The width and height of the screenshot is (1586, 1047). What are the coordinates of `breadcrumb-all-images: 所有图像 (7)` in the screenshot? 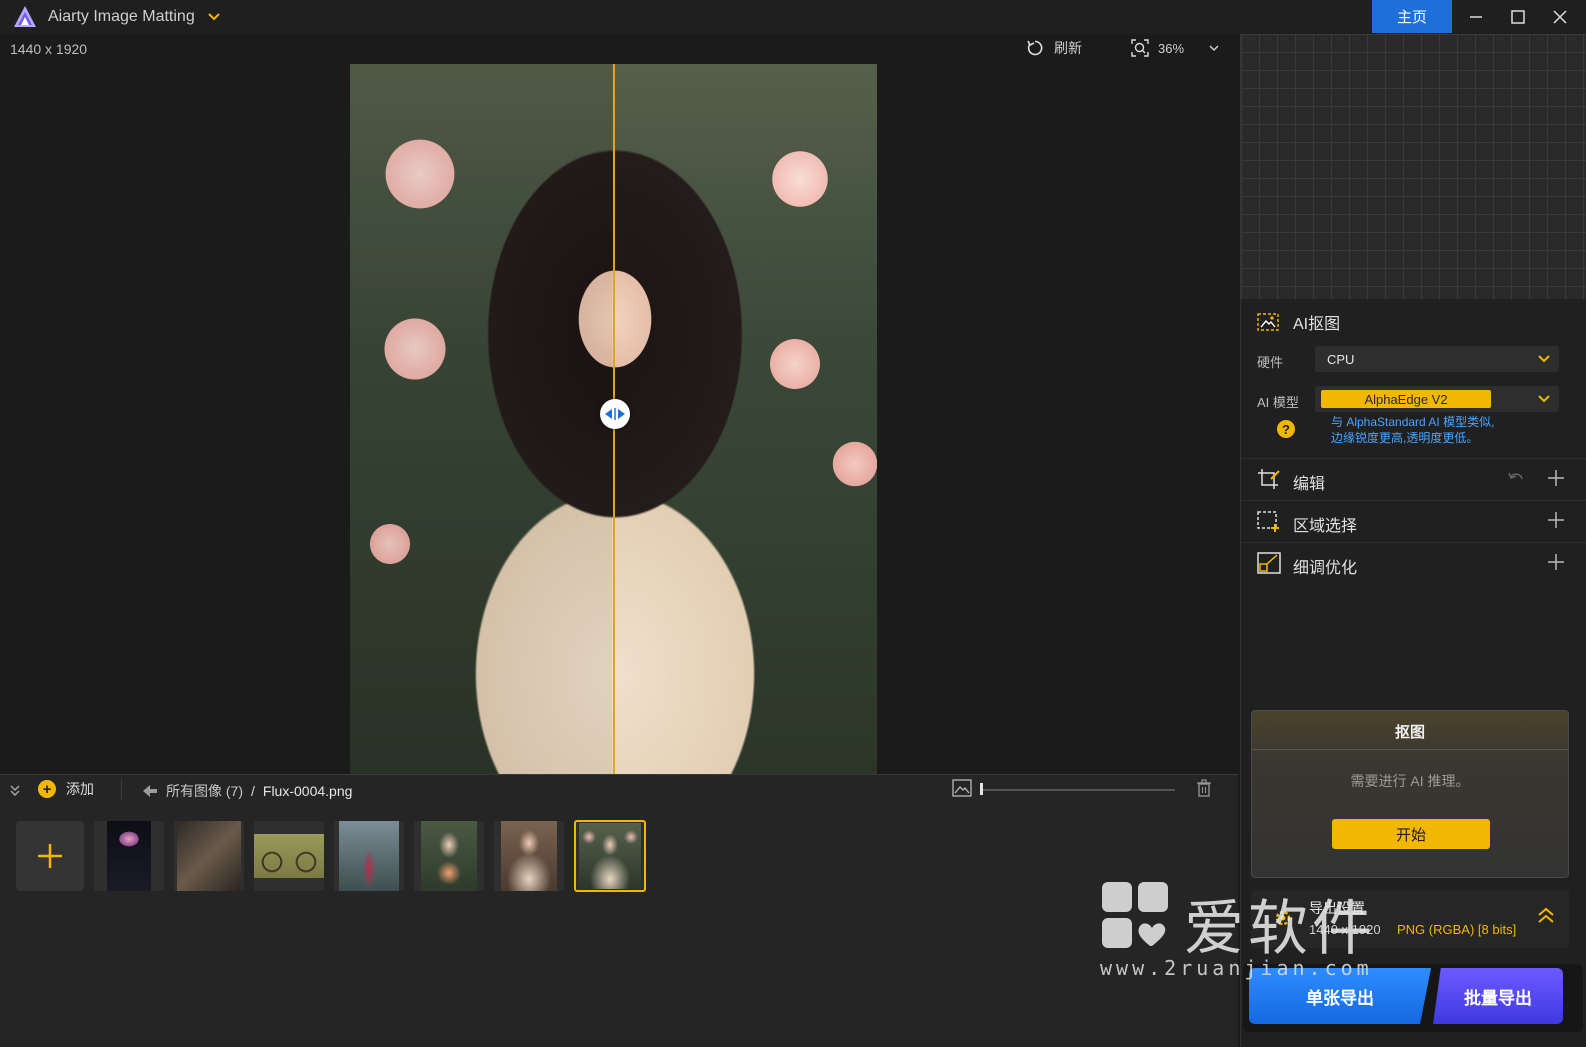 It's located at (204, 791).